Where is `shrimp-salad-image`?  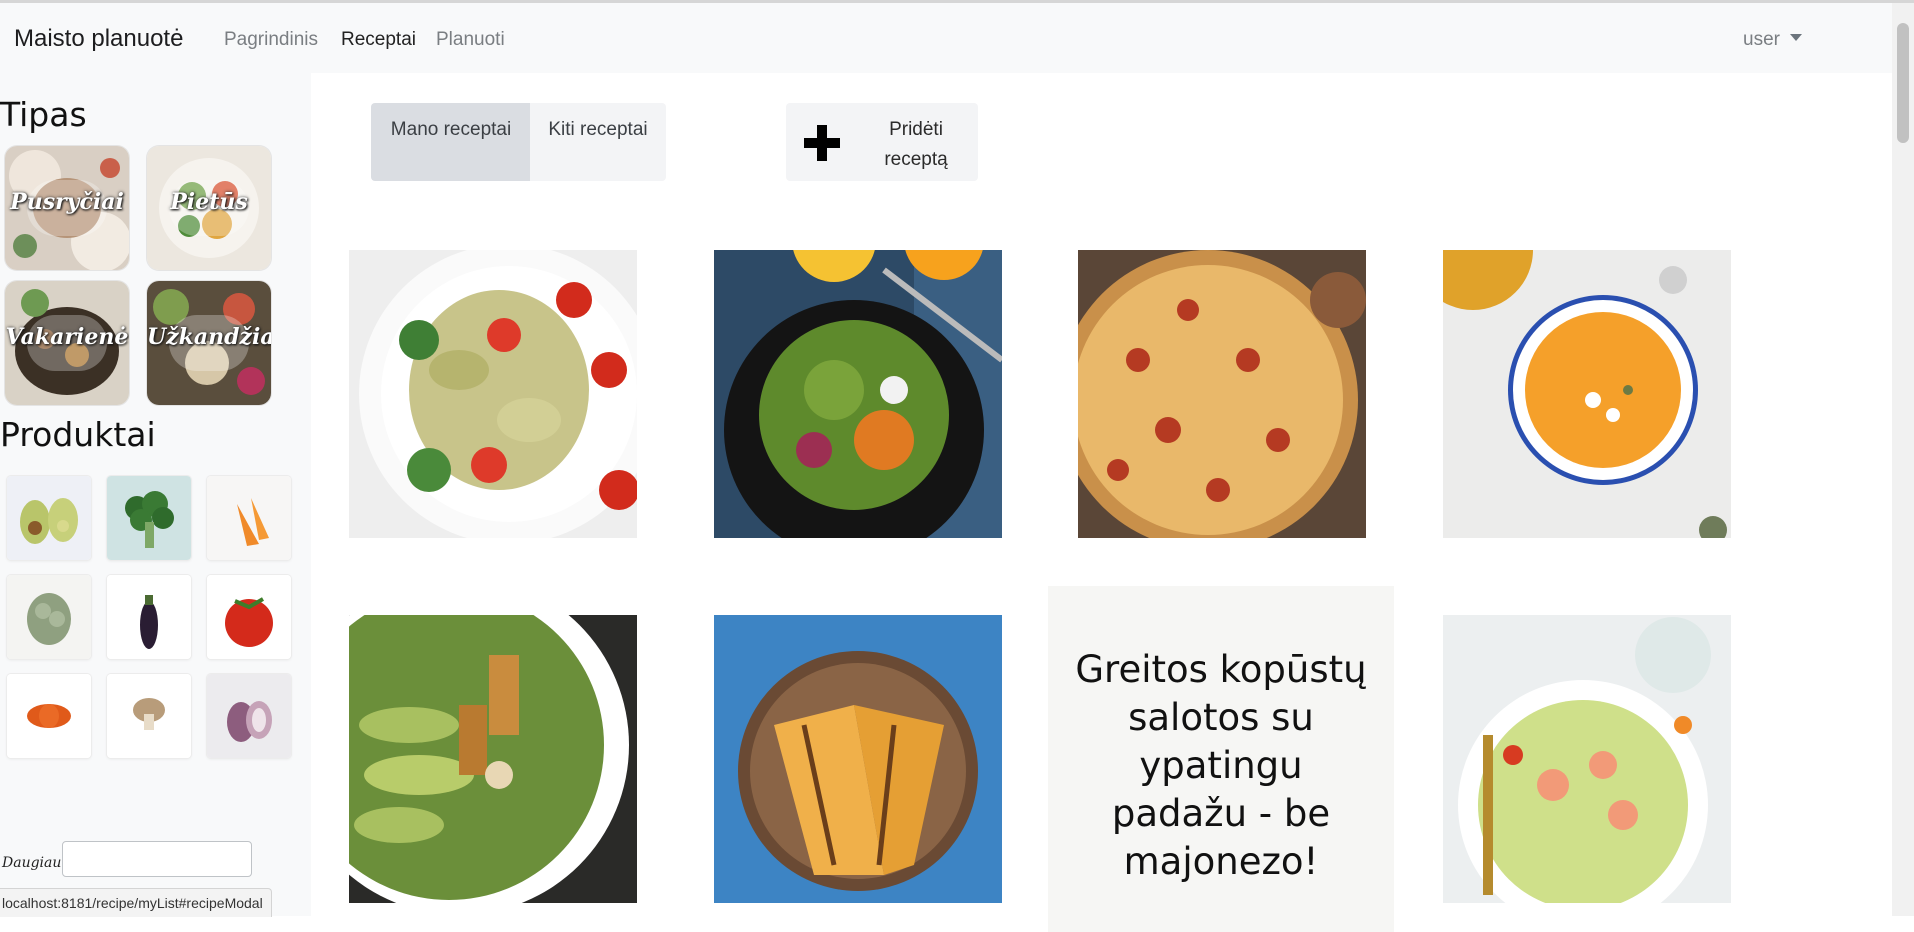
shrimp-salad-image is located at coordinates (1587, 759).